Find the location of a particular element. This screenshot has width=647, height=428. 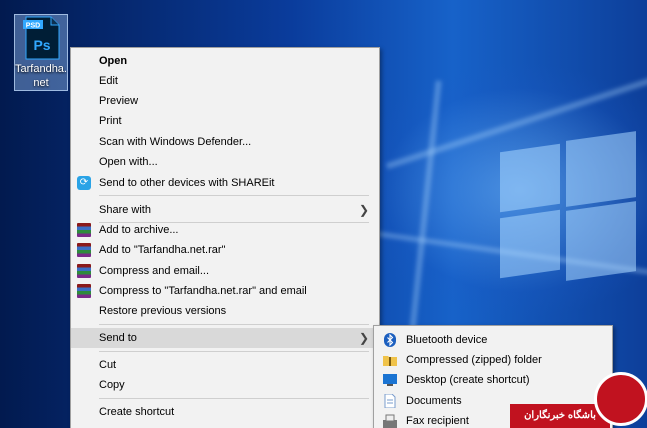

menu-item-share-with: Share with ❯ is located at coordinates (225, 210).